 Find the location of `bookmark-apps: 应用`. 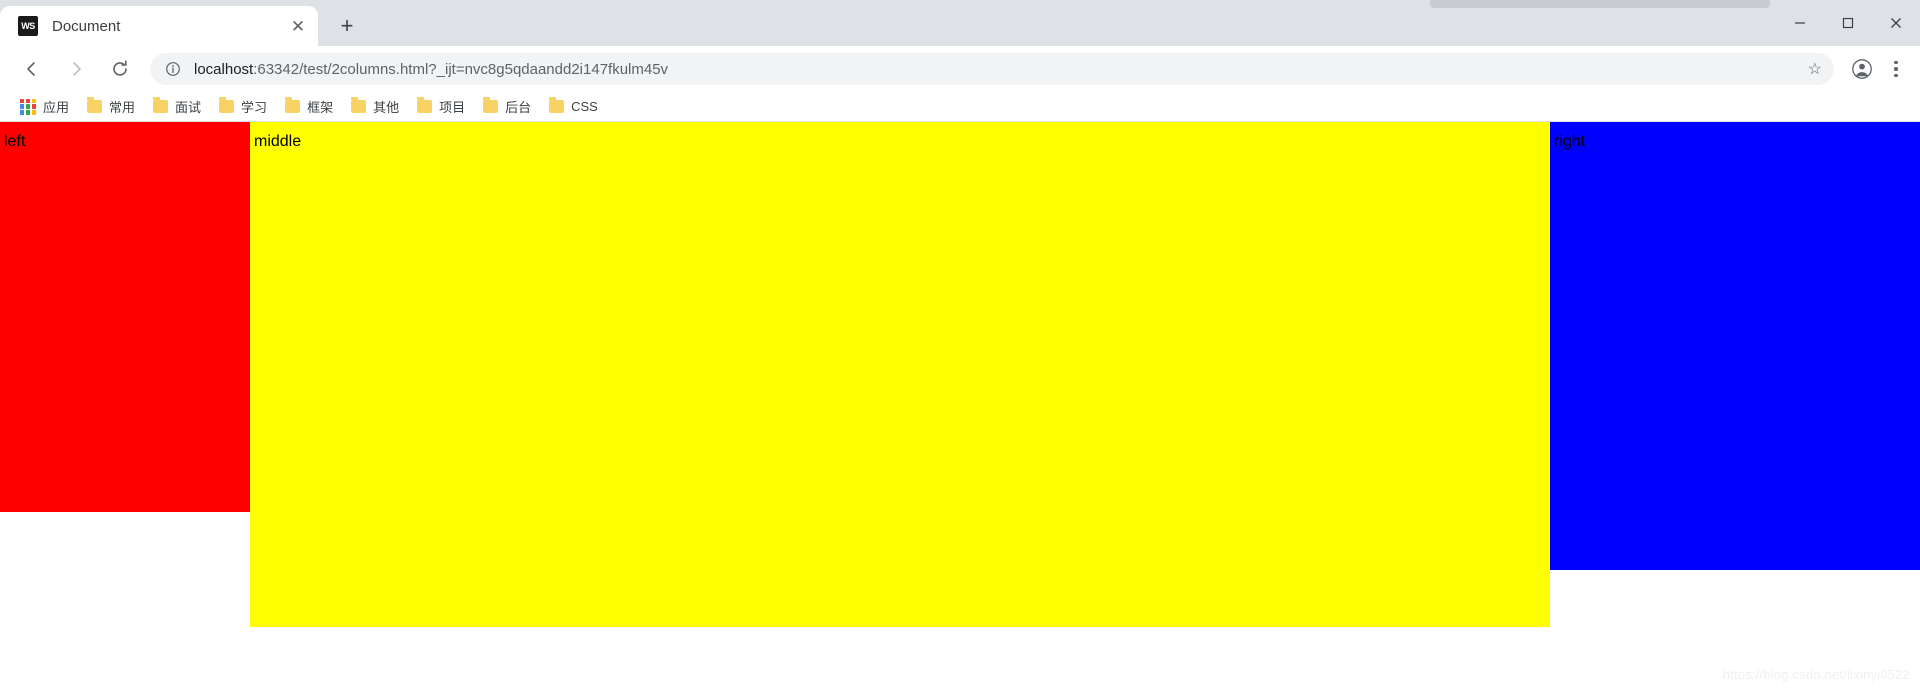

bookmark-apps: 应用 is located at coordinates (44, 107).